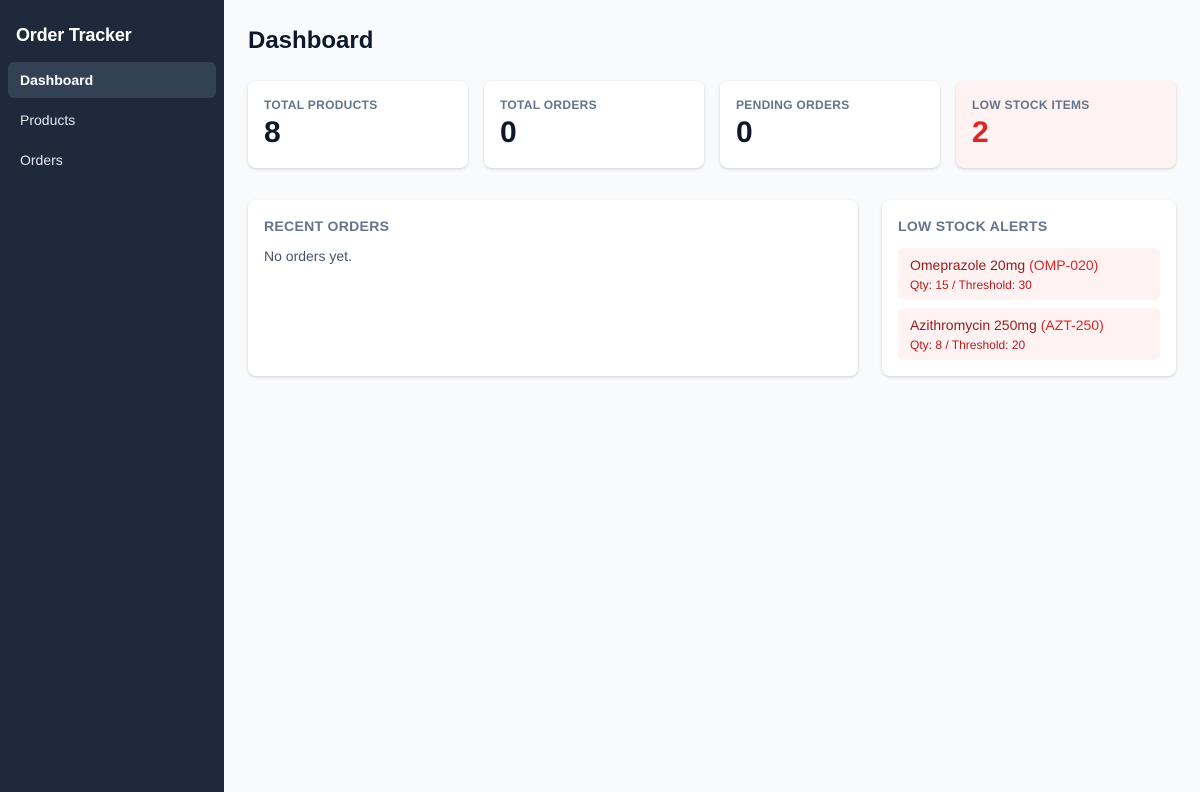  What do you see at coordinates (112, 80) in the screenshot?
I see `sidebar-item-dashboard: Dashboard` at bounding box center [112, 80].